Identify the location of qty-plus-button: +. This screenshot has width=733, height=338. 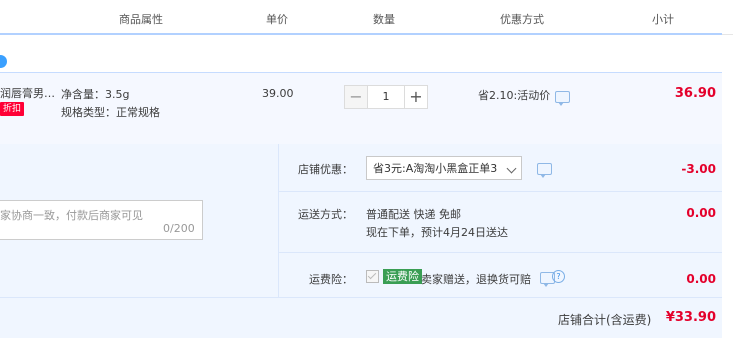
(416, 97).